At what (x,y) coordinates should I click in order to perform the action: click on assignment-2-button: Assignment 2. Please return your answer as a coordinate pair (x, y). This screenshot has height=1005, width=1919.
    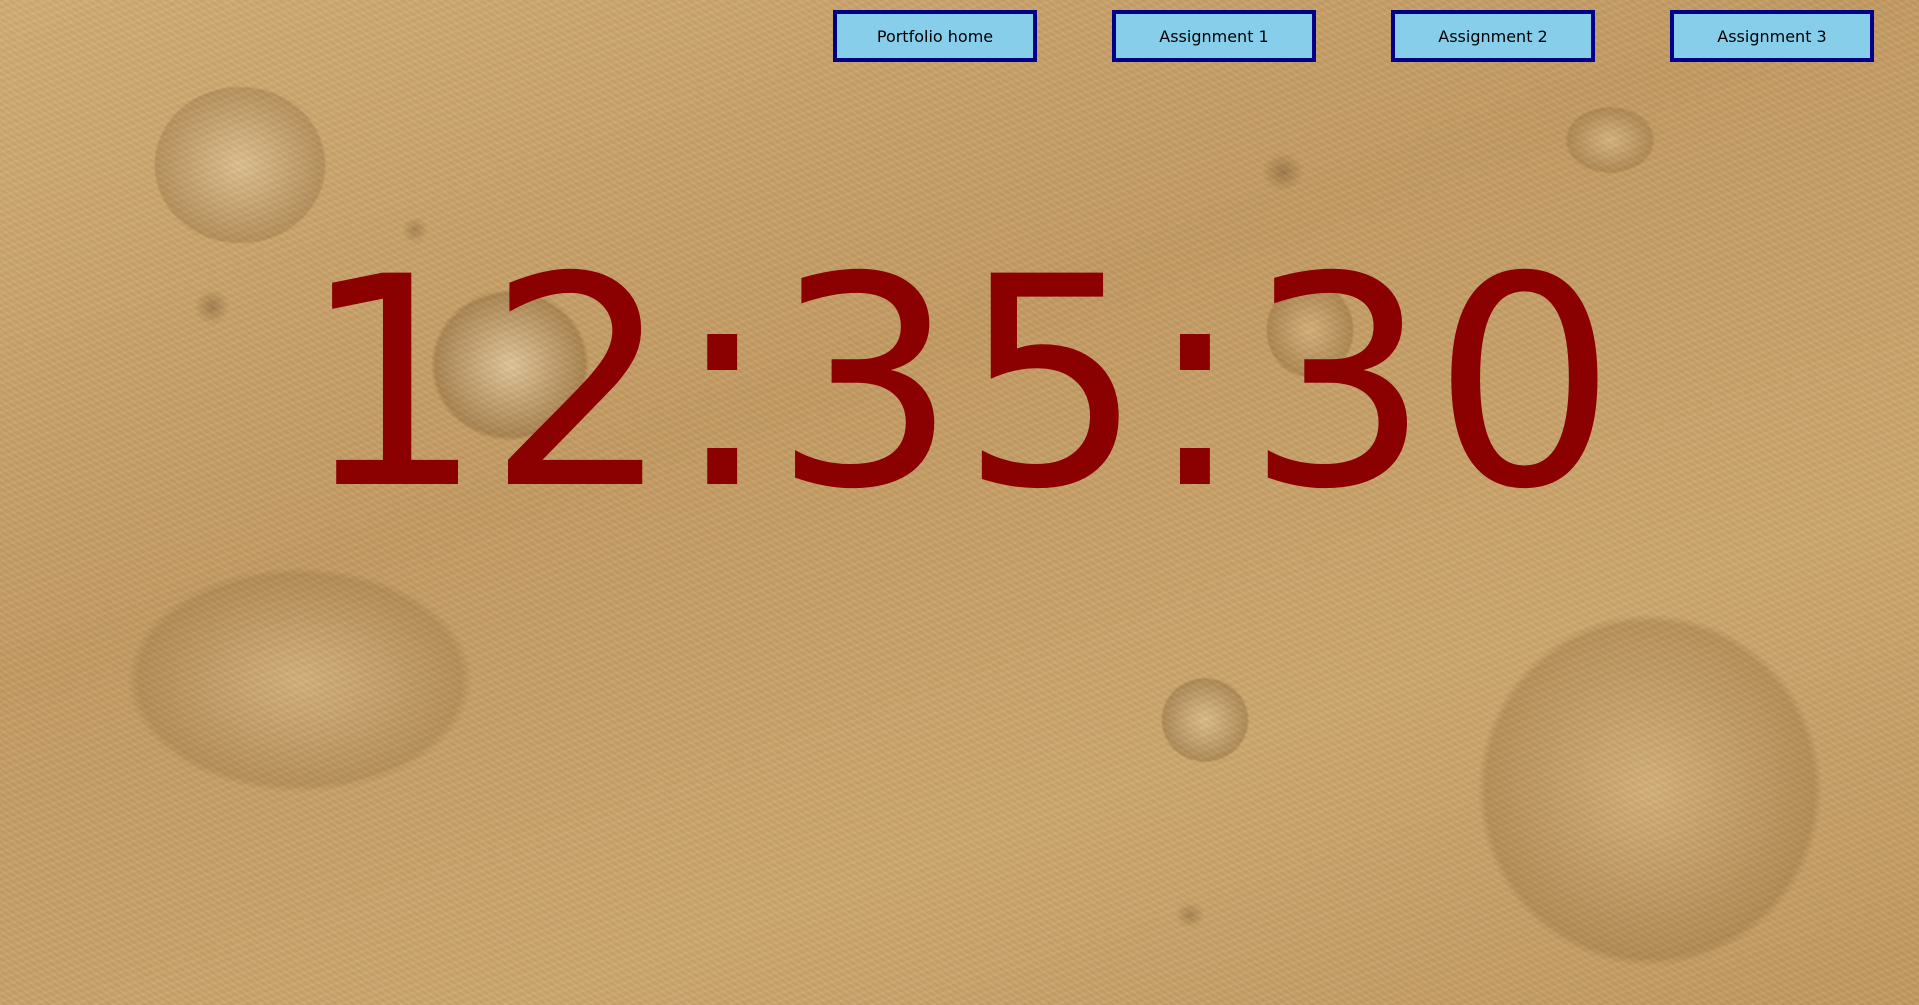
    Looking at the image, I should click on (1493, 36).